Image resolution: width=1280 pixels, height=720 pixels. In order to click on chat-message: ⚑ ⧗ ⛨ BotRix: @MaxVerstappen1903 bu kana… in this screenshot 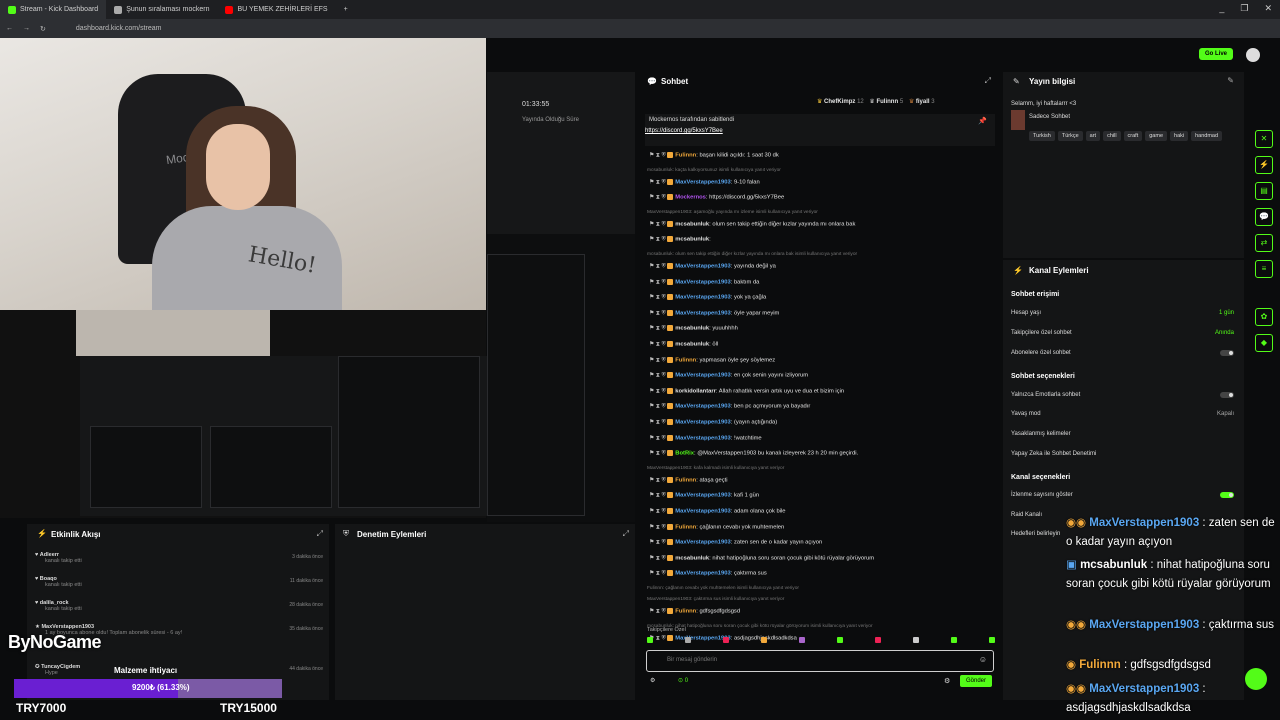, I will do `click(753, 454)`.